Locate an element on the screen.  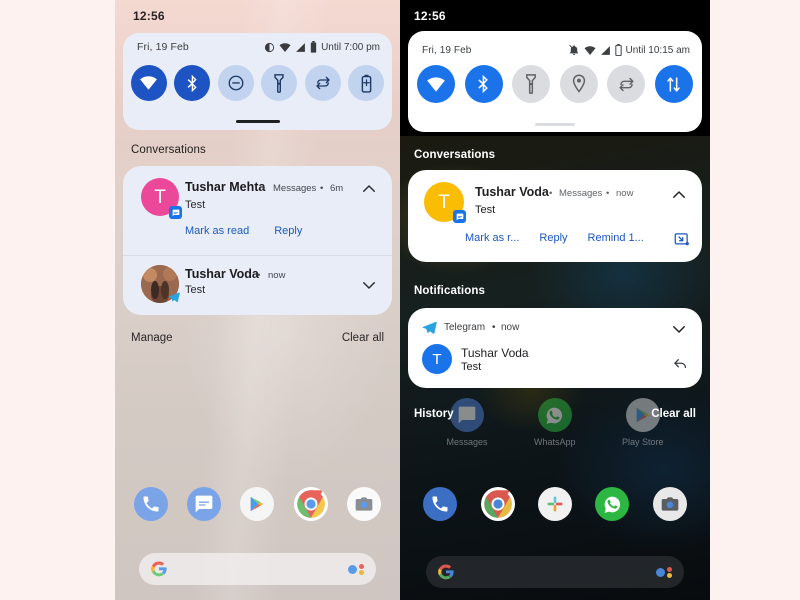
flashlight-icon is located at coordinates (531, 84).